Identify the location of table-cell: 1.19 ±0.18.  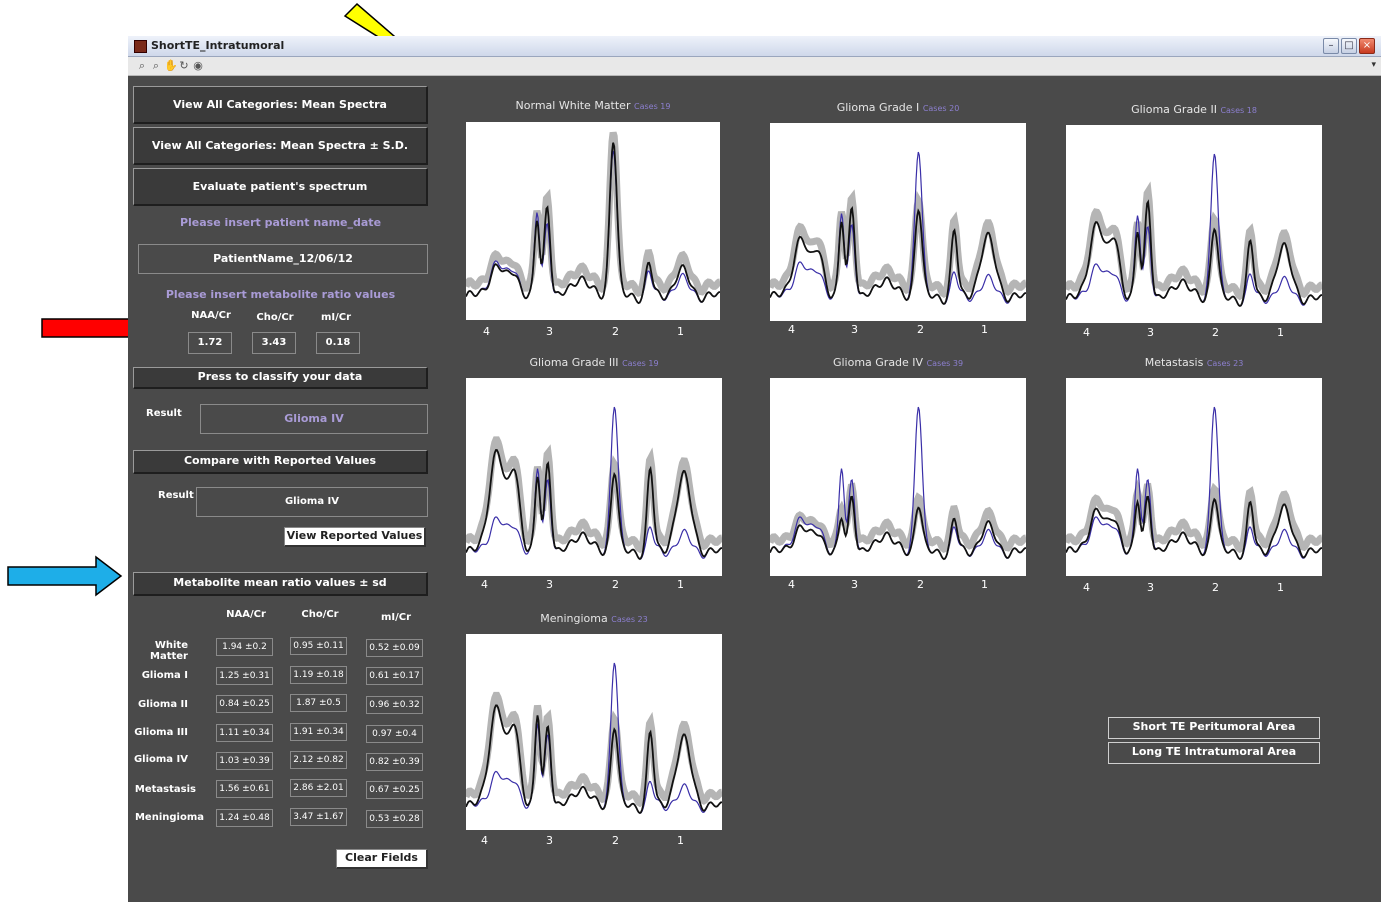
(318, 675).